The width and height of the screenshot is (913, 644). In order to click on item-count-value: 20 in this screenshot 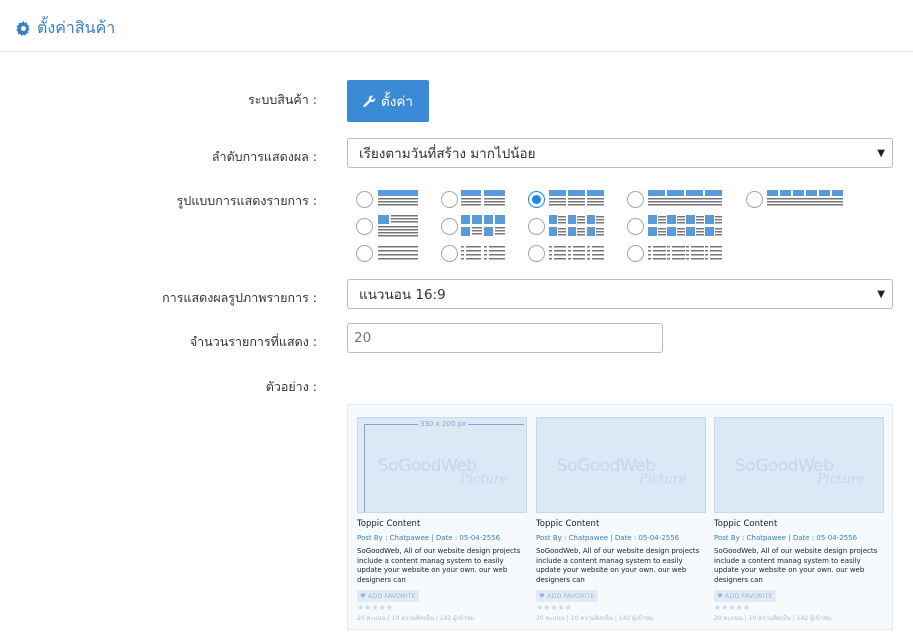, I will do `click(363, 338)`.